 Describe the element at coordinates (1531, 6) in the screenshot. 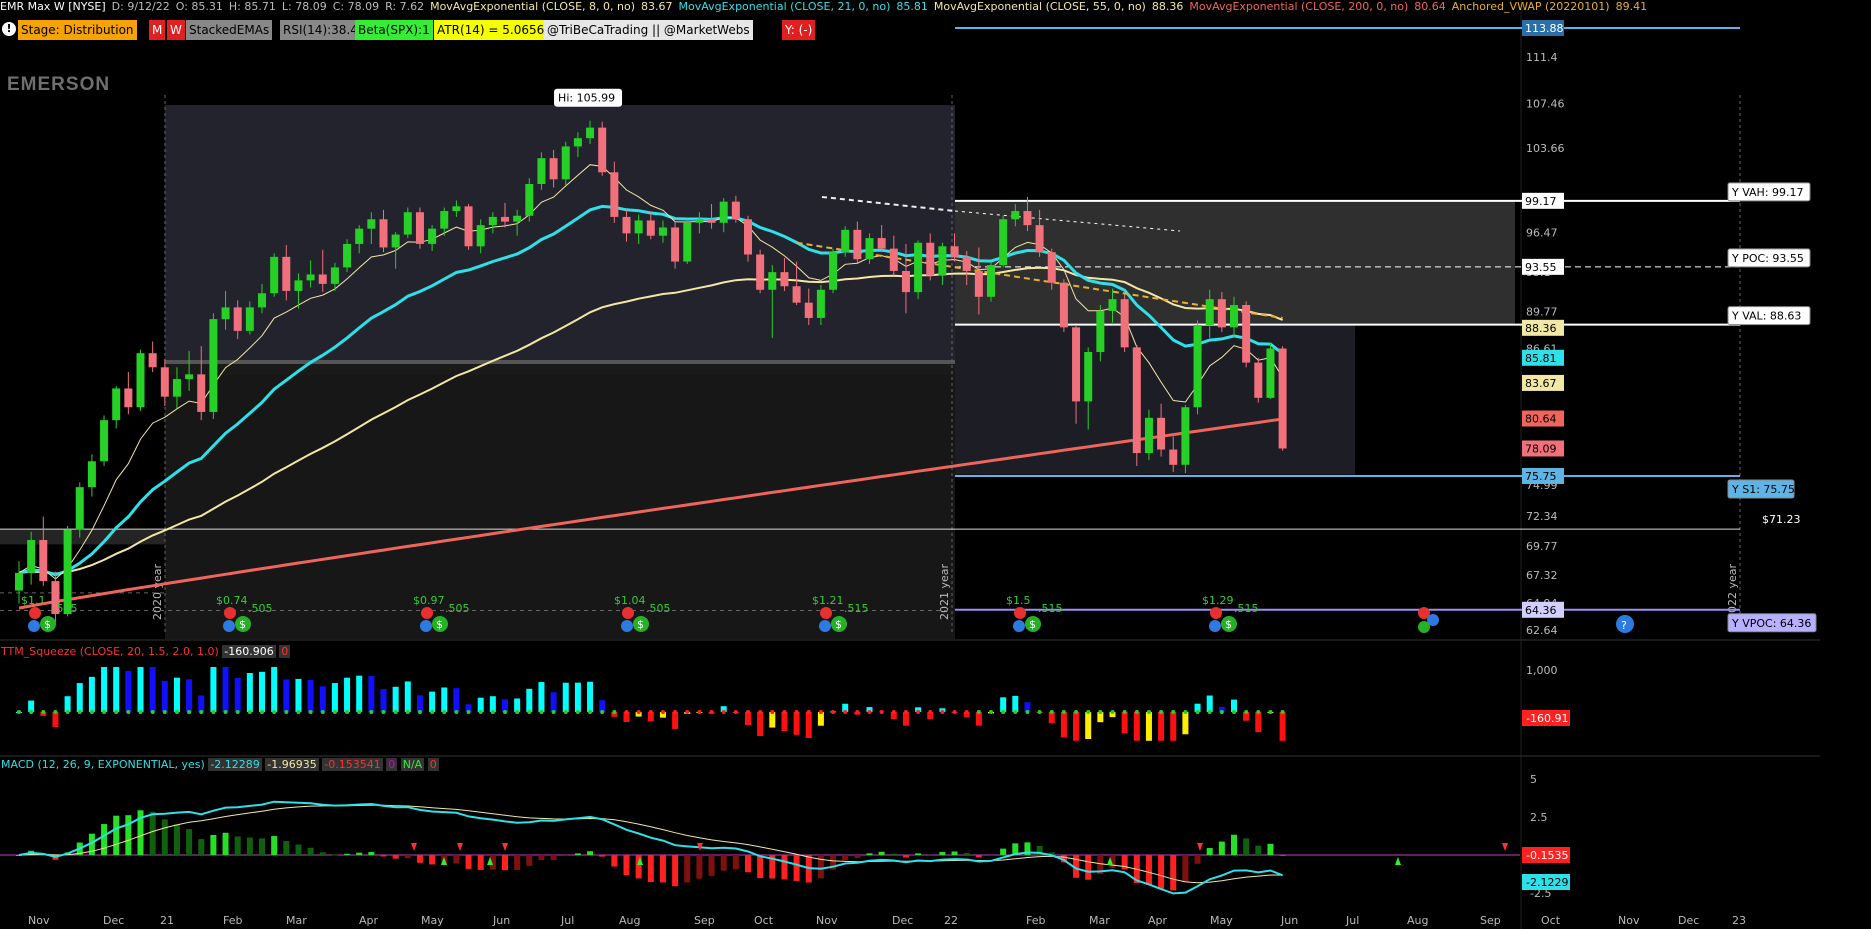

I see `vwap-study: Anchored_VWAP (20220101)` at that location.